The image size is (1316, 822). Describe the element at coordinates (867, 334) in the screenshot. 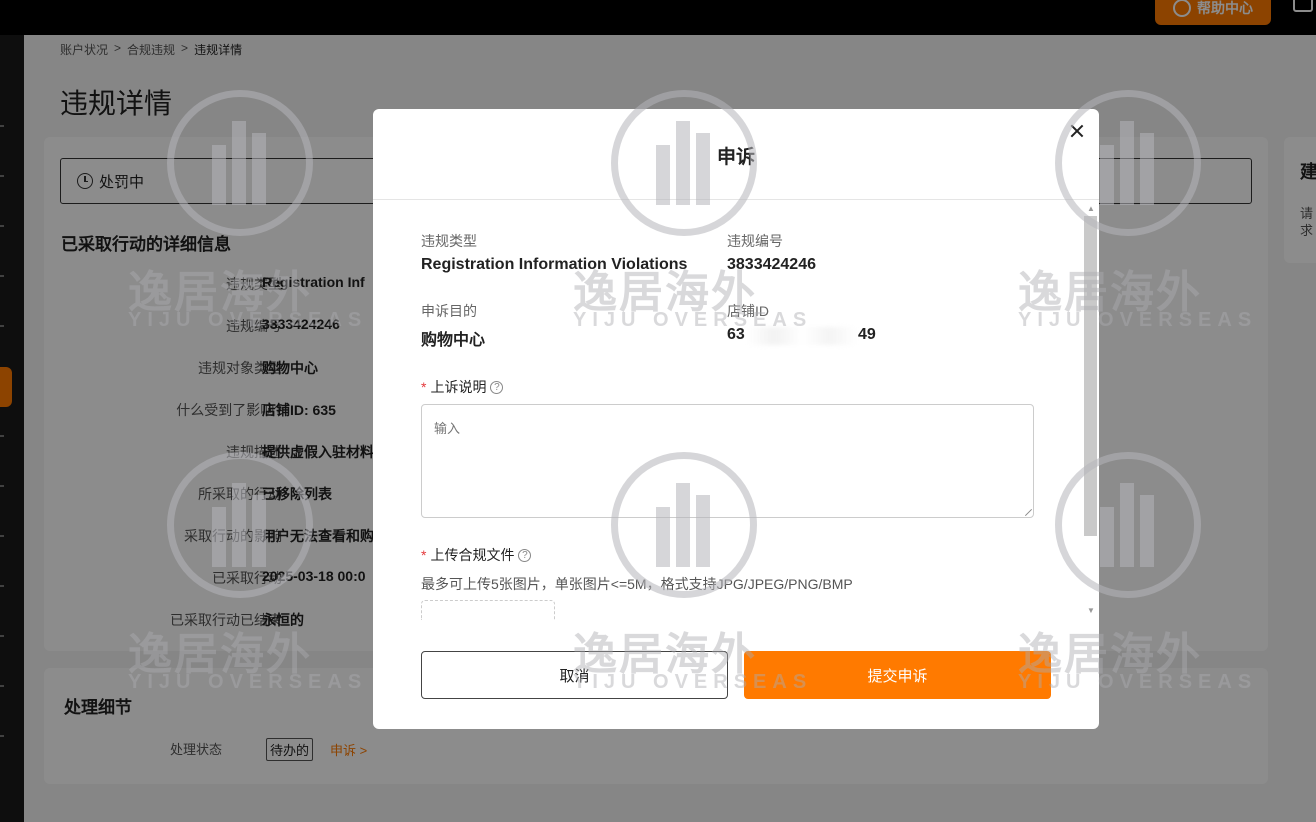

I see `store-id-suffix: 49` at that location.